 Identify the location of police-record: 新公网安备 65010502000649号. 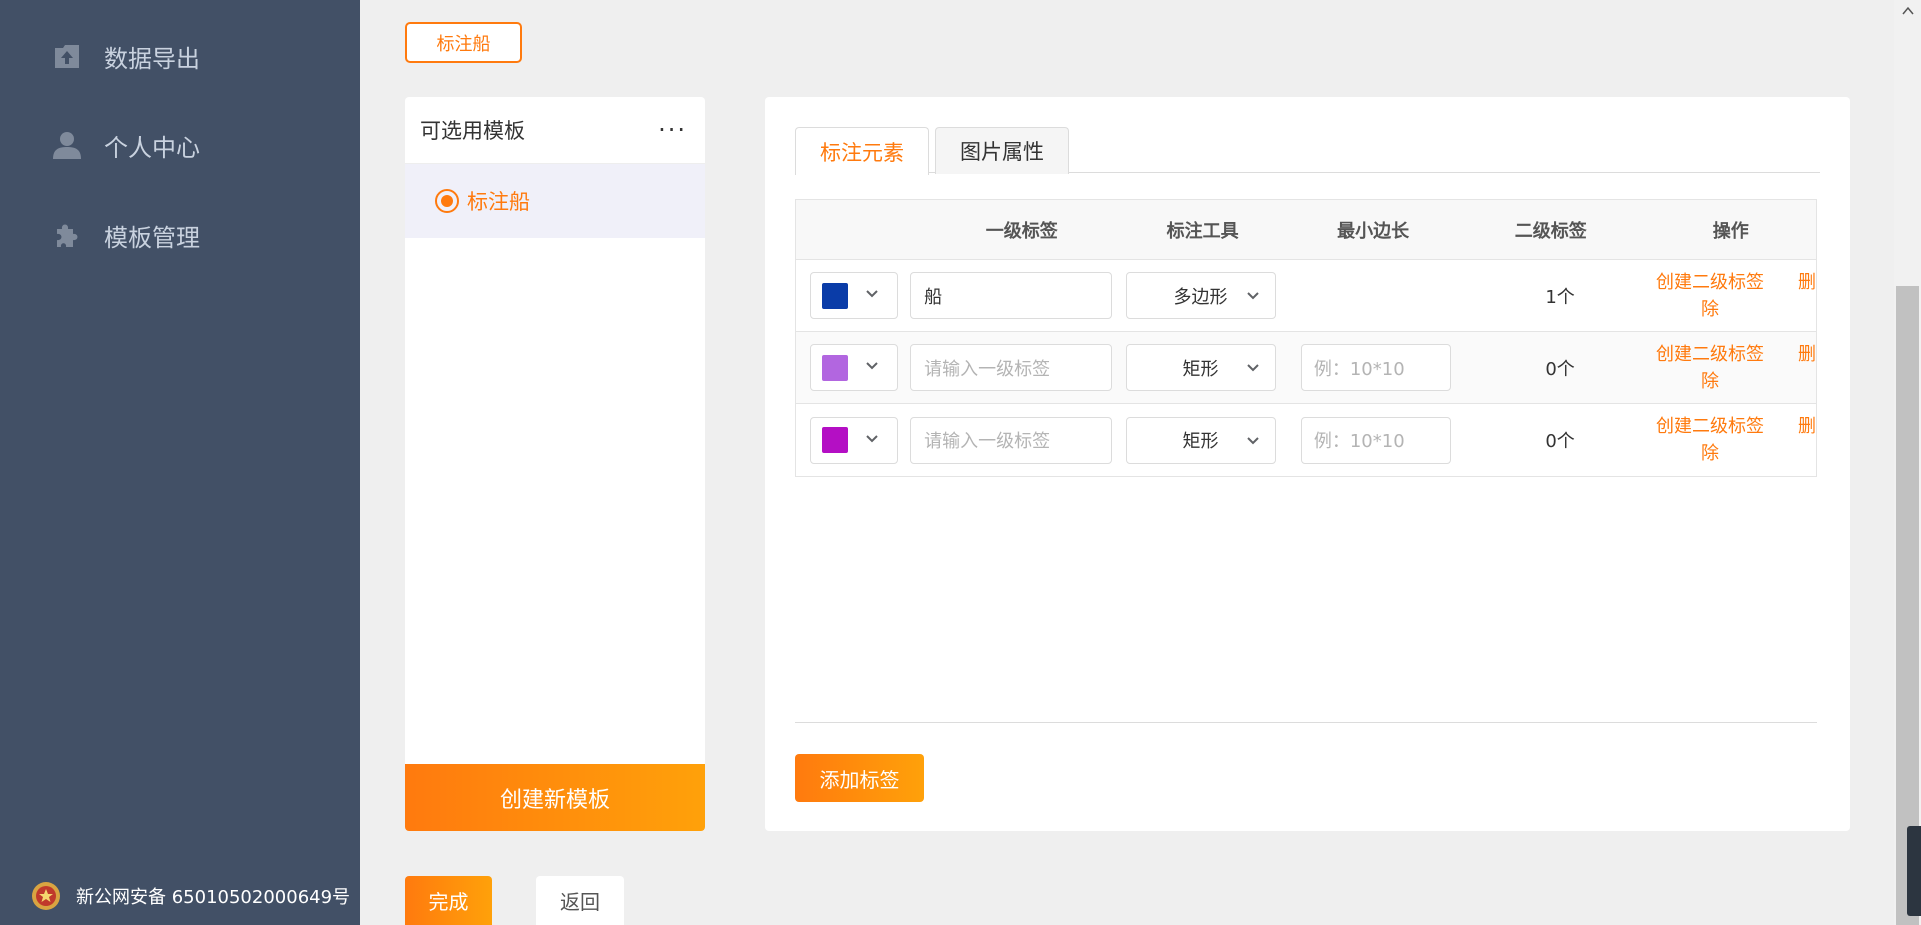
(190, 896).